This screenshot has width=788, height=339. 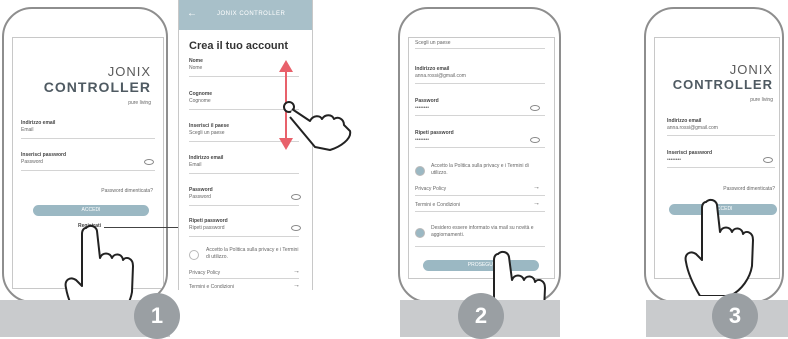 What do you see at coordinates (432, 69) in the screenshot?
I see `email-label-2: Indirizzo email` at bounding box center [432, 69].